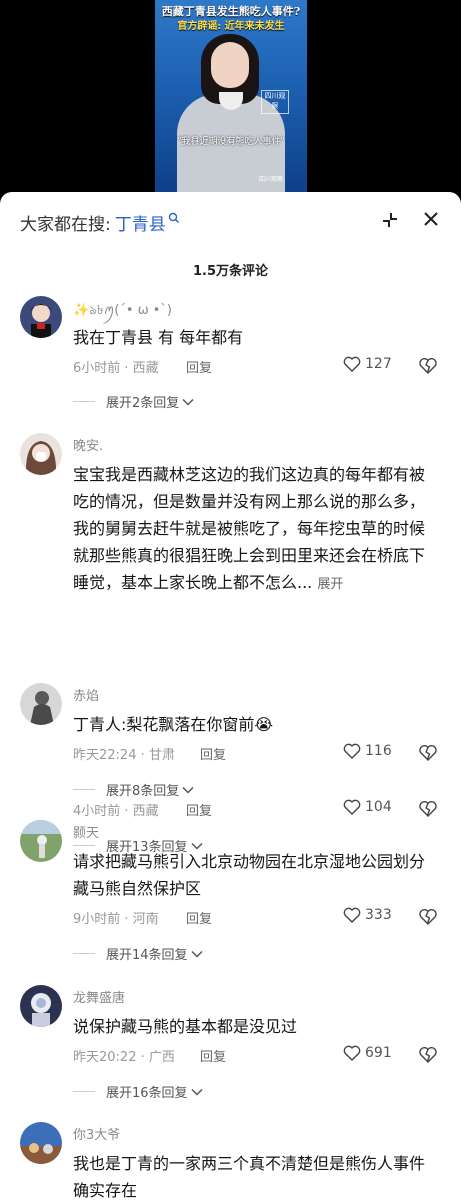 Image resolution: width=461 pixels, height=1200 pixels. I want to click on like-button: 333, so click(367, 915).